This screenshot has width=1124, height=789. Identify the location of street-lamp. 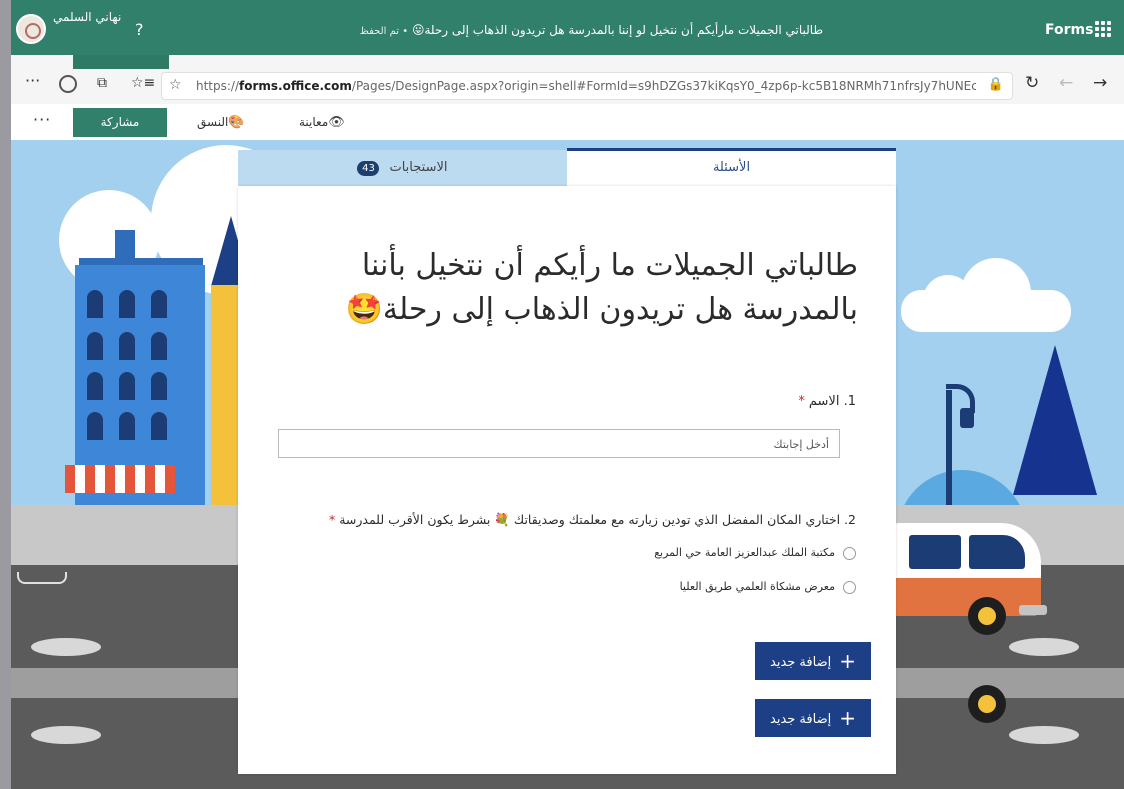
(967, 418).